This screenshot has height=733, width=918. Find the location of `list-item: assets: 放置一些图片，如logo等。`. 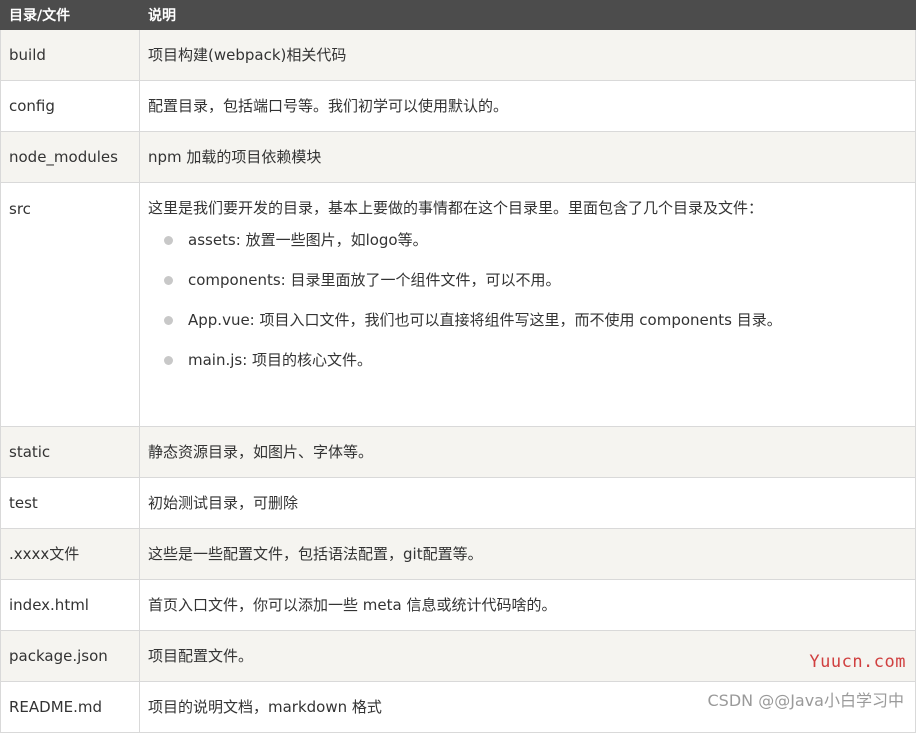

list-item: assets: 放置一些图片，如logo等。 is located at coordinates (539, 249).